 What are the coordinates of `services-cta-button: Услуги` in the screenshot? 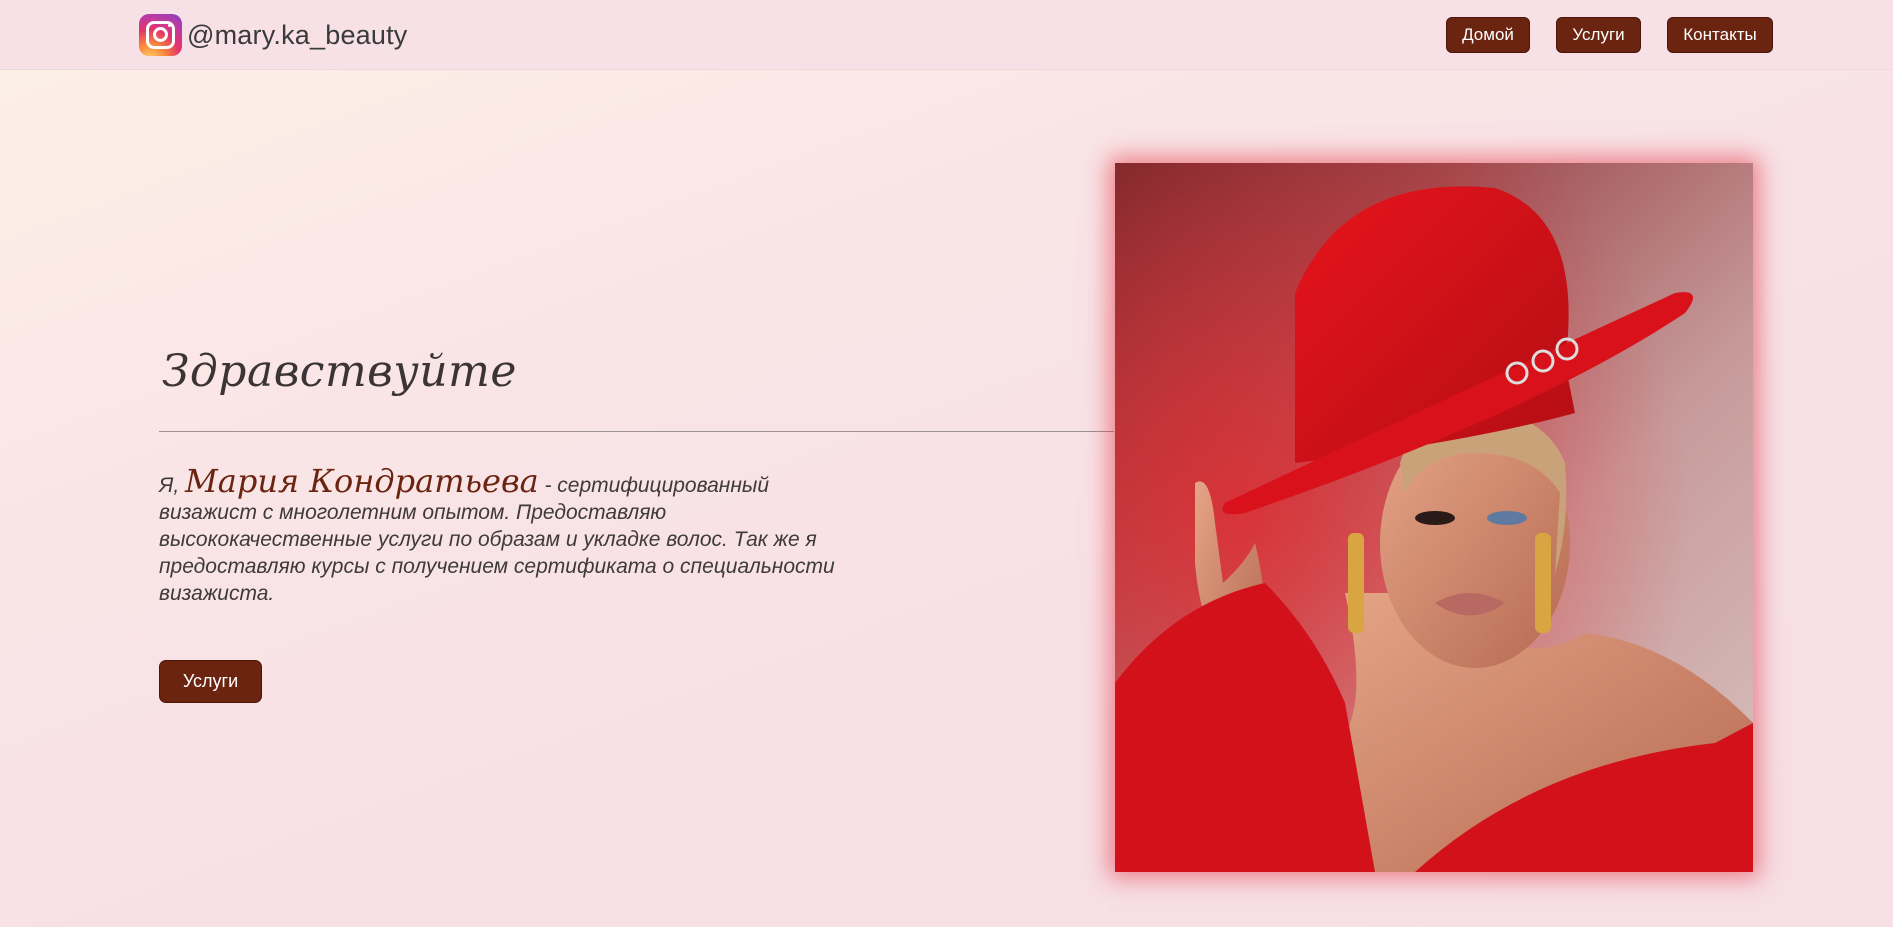 It's located at (210, 681).